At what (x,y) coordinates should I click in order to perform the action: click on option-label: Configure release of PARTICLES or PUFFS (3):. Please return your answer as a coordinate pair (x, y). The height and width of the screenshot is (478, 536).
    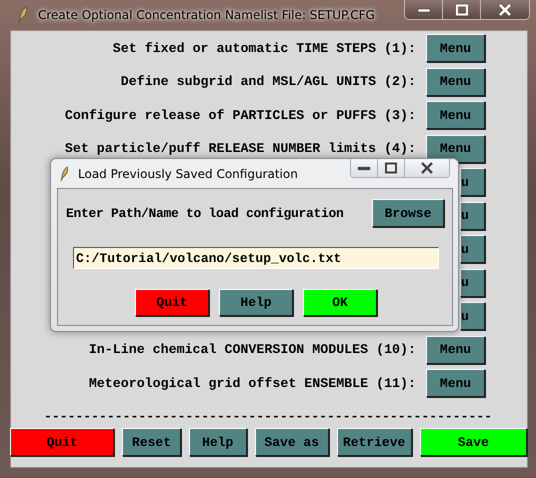
    Looking at the image, I should click on (240, 115).